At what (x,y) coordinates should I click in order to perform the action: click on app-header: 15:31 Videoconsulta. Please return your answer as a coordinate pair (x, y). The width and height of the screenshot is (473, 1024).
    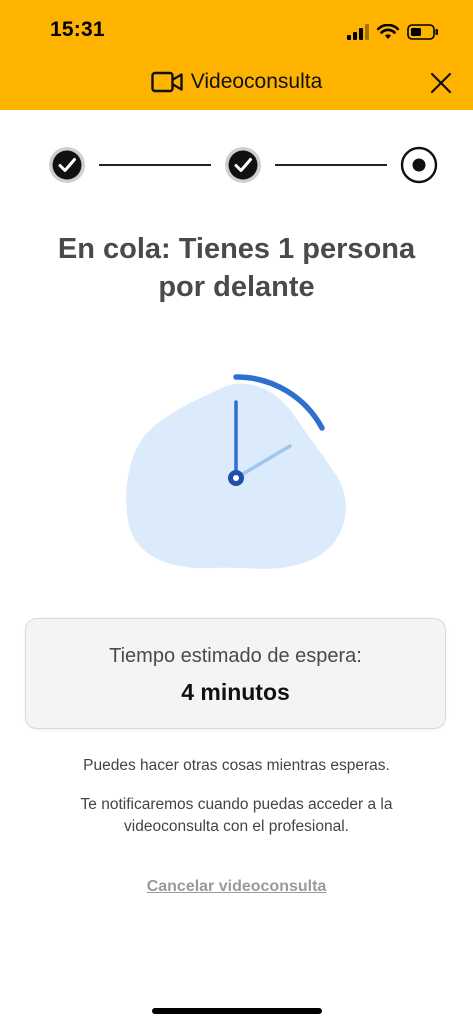
    Looking at the image, I should click on (236, 55).